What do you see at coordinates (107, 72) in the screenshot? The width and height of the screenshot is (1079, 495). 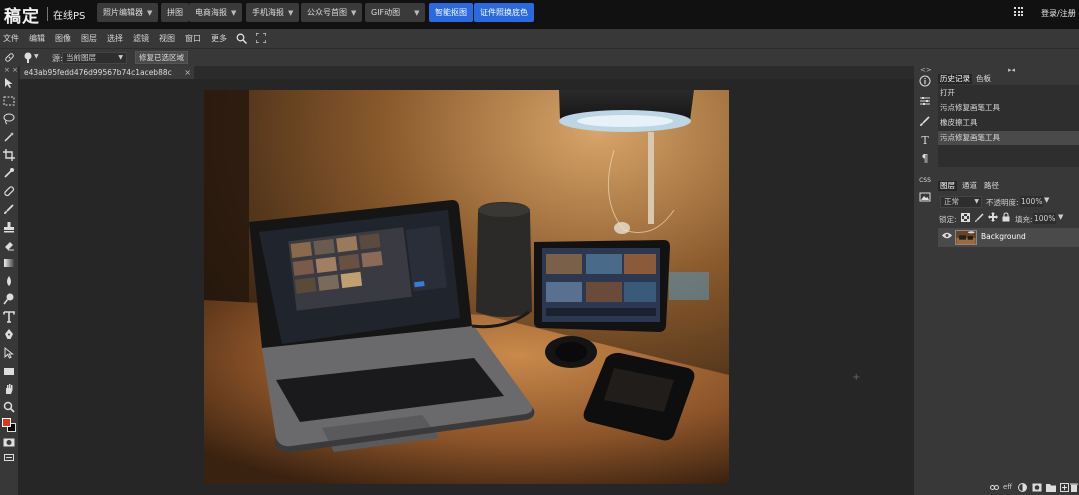 I see `document-tab: e43ab95fedd476d99567b74c1aceb88c ×` at bounding box center [107, 72].